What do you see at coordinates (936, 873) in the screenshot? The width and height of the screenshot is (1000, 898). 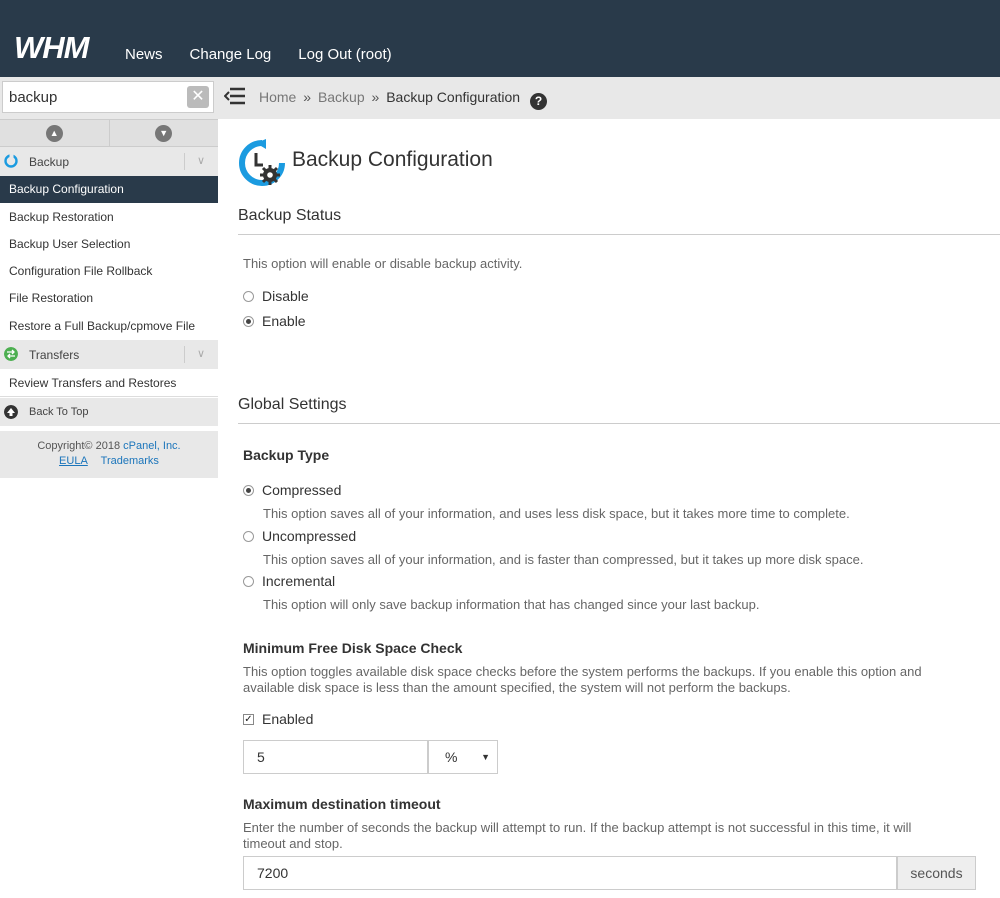 I see `timeout-unit-addon: seconds` at bounding box center [936, 873].